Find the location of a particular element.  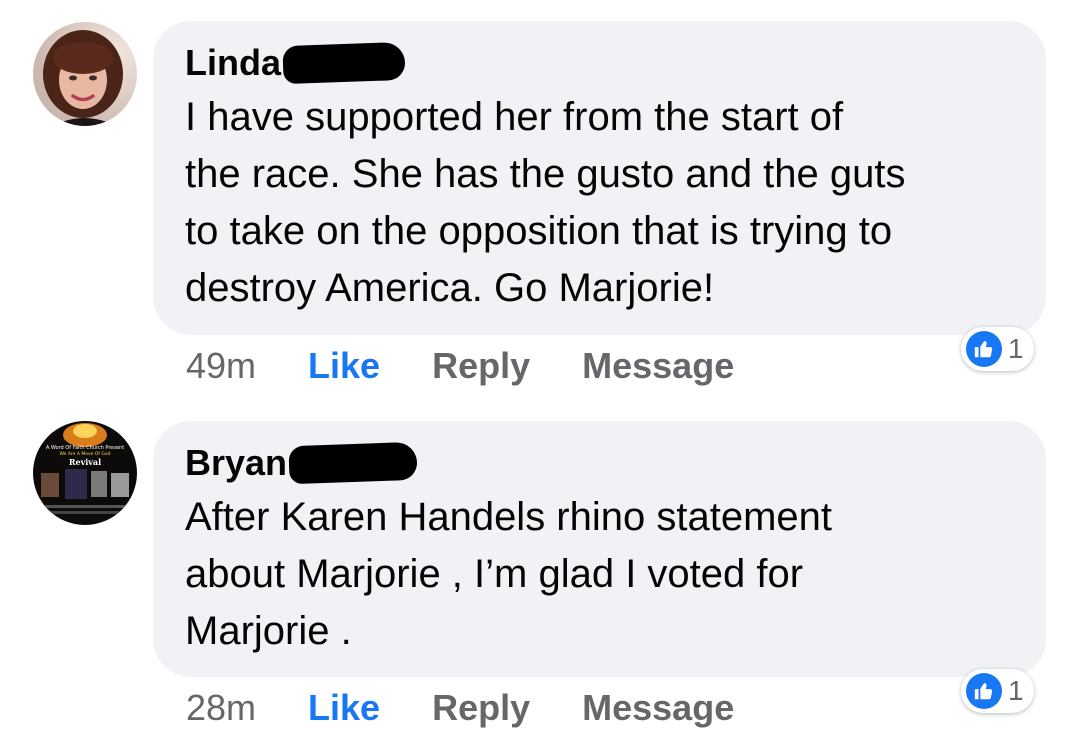

comment-actions: 49m Like Reply Message is located at coordinates (486, 366).